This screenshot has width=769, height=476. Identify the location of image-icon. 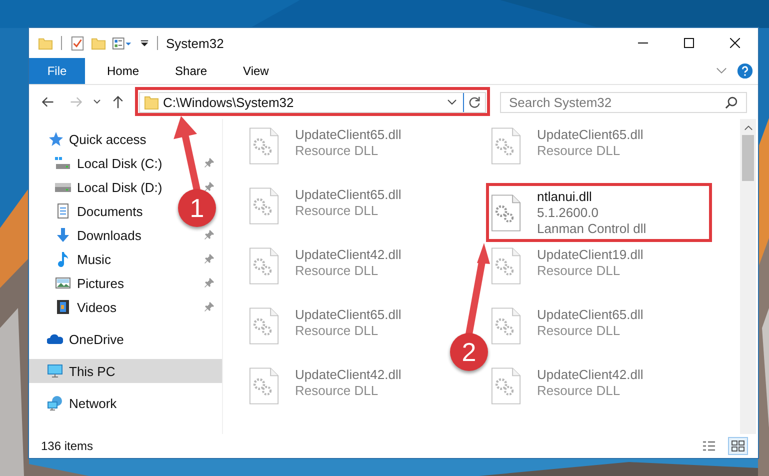
(63, 283).